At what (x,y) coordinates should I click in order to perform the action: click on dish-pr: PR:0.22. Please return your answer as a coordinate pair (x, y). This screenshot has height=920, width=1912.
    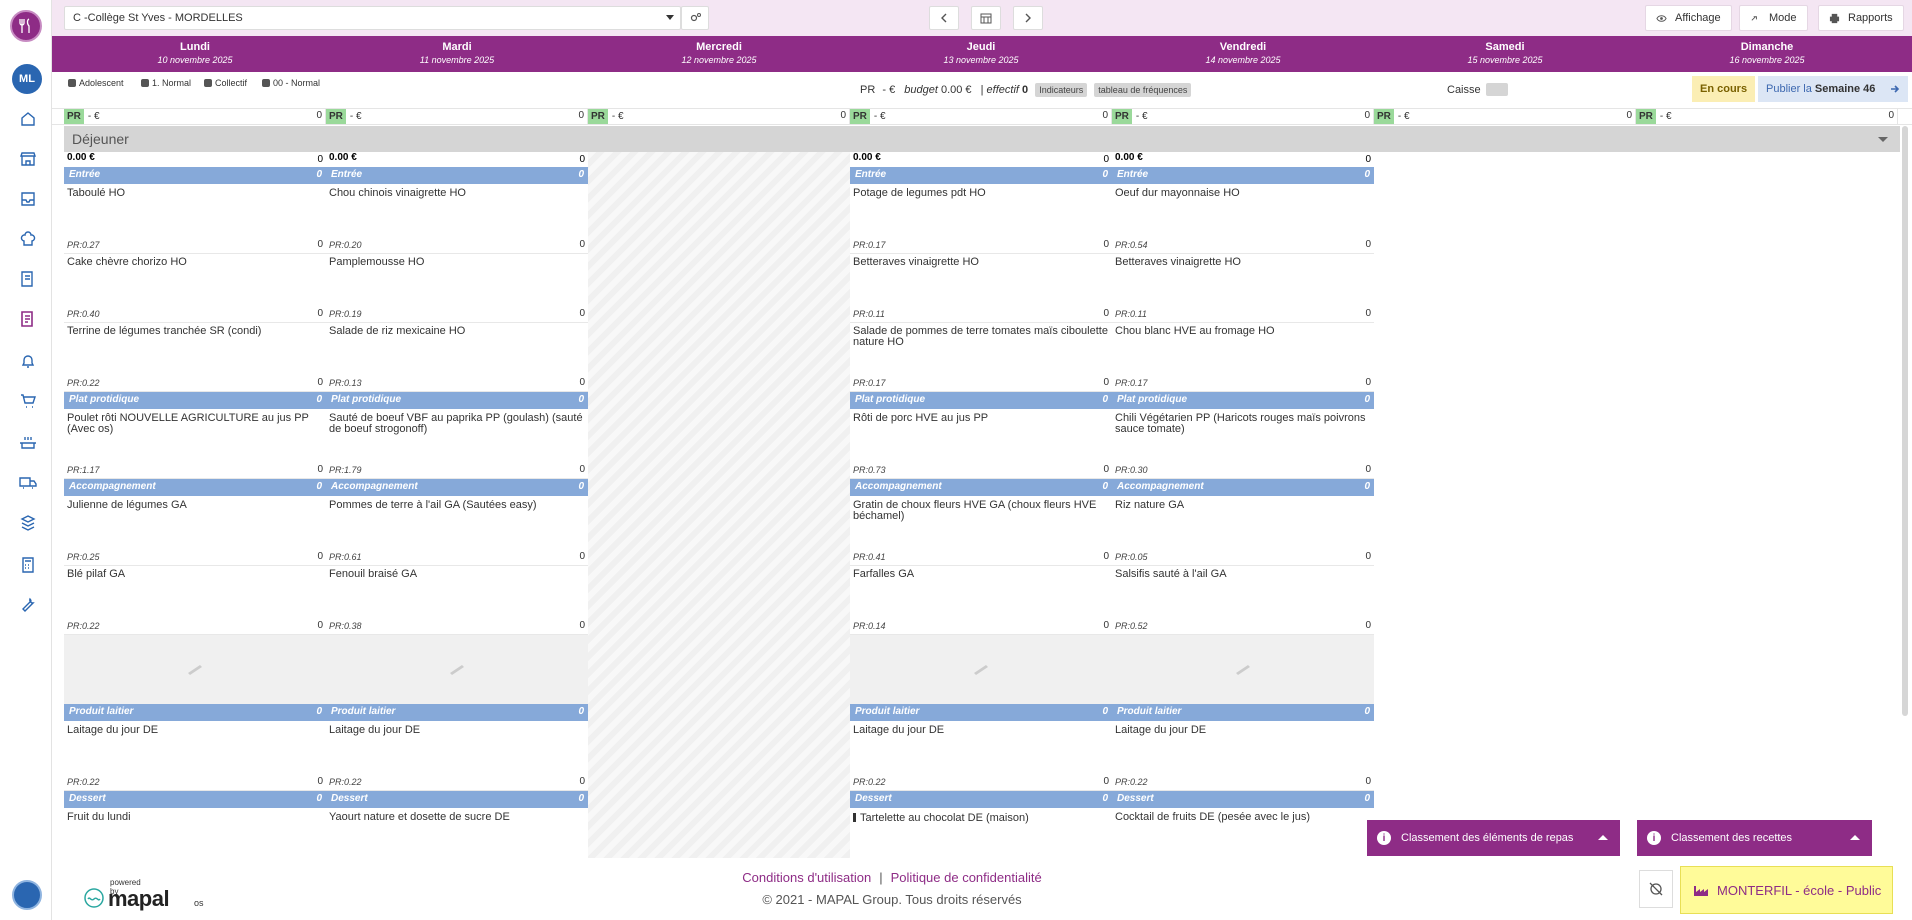
    Looking at the image, I should click on (345, 782).